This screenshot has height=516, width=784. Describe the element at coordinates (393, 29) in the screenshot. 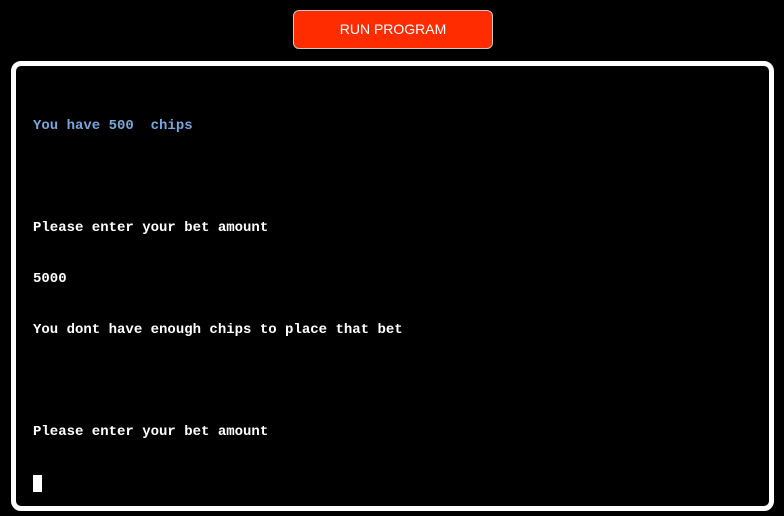

I see `run-program-button: RUN PROGRAM` at that location.